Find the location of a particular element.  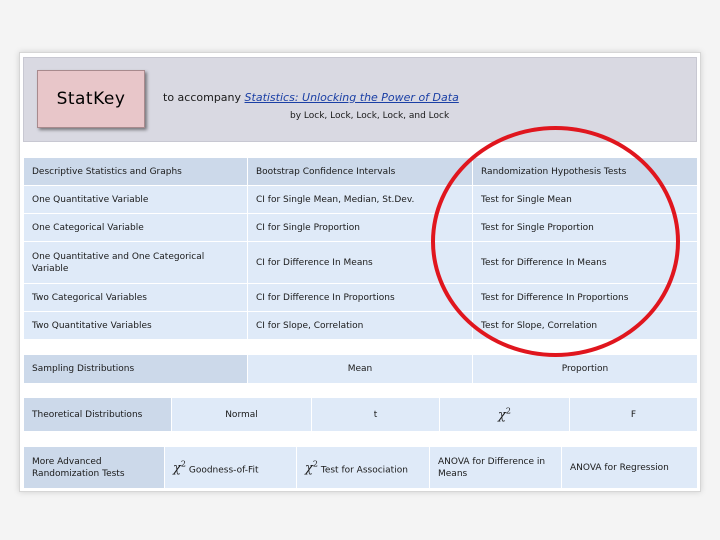

goodness-of-fit-link: χ2 Goodness-of-Fit is located at coordinates (230, 467).